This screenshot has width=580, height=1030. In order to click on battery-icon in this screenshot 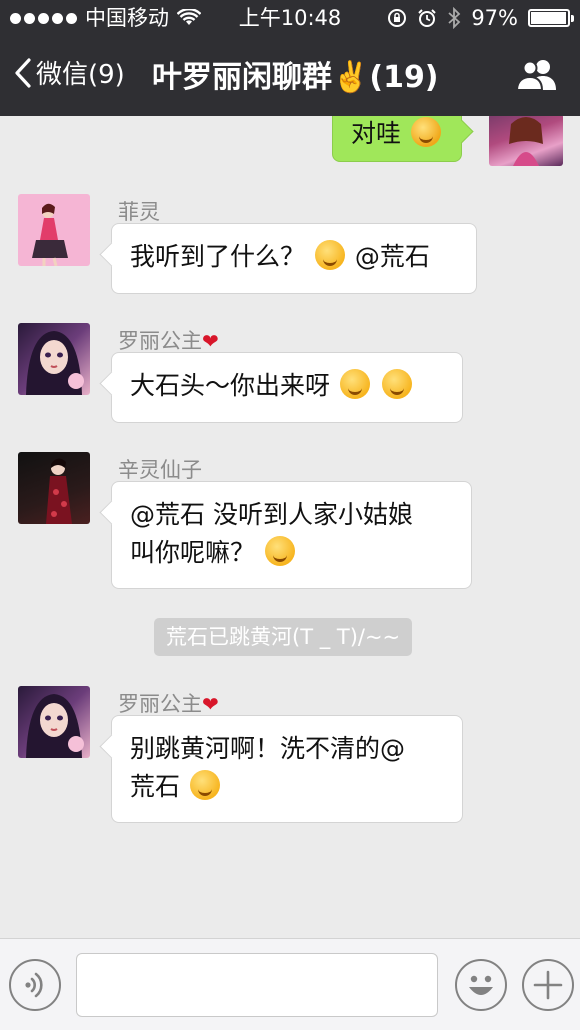, I will do `click(551, 18)`.